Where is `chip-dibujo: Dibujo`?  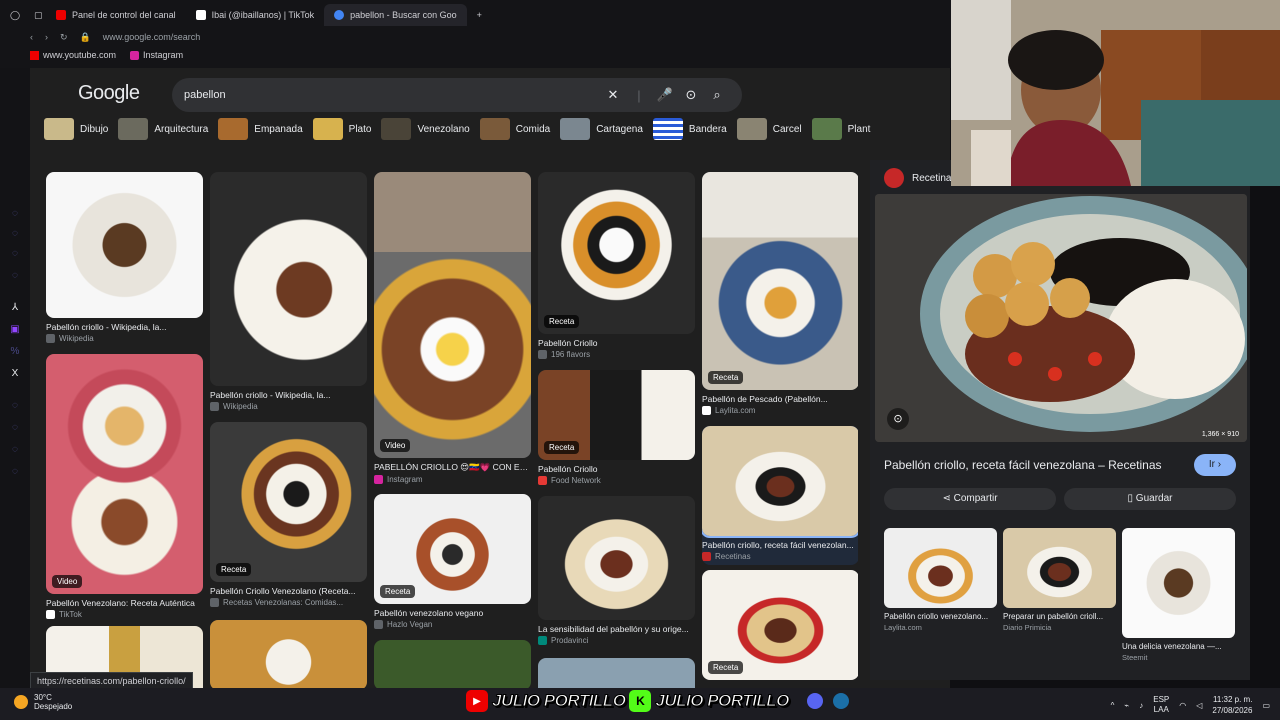 chip-dibujo: Dibujo is located at coordinates (76, 129).